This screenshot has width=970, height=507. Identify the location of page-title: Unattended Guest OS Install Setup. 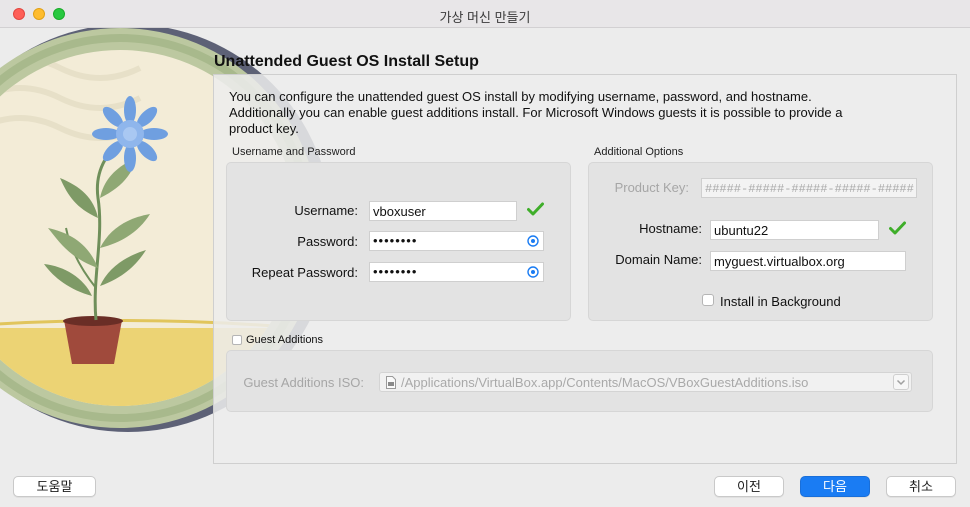
(346, 61).